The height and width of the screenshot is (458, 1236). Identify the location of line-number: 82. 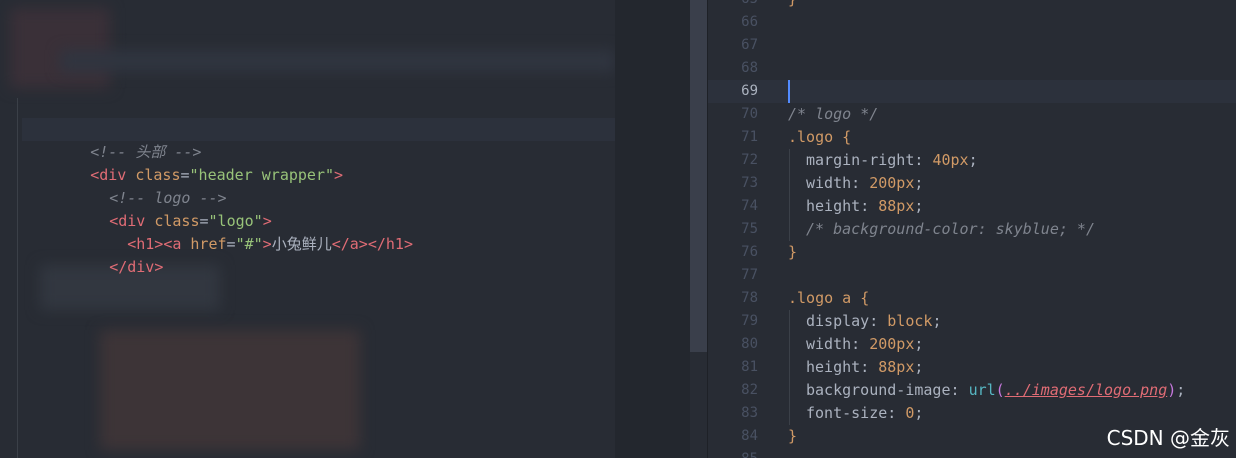
(749, 390).